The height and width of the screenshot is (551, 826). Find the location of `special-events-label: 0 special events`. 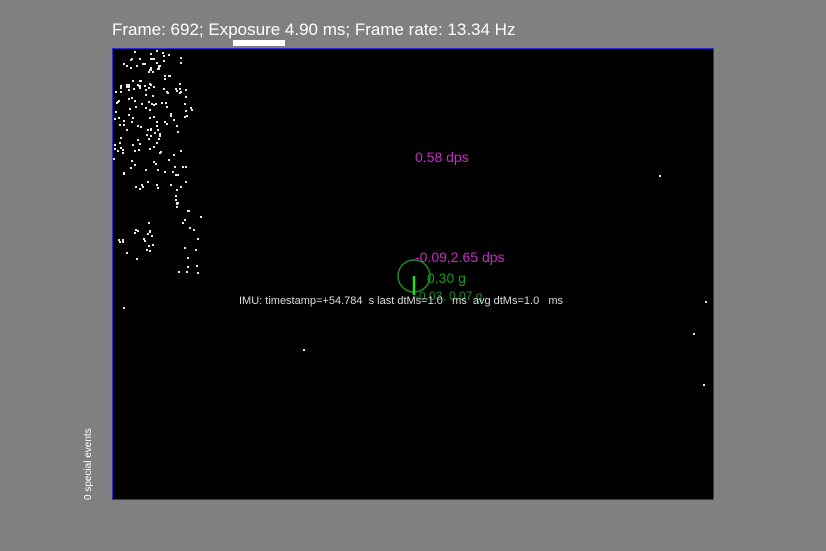

special-events-label: 0 special events is located at coordinates (88, 464).